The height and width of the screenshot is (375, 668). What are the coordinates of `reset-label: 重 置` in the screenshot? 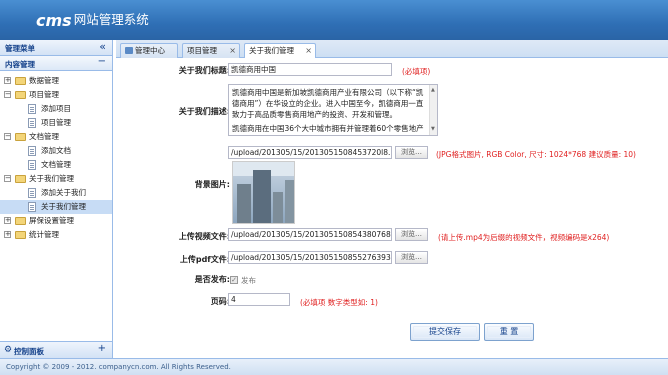 It's located at (509, 331).